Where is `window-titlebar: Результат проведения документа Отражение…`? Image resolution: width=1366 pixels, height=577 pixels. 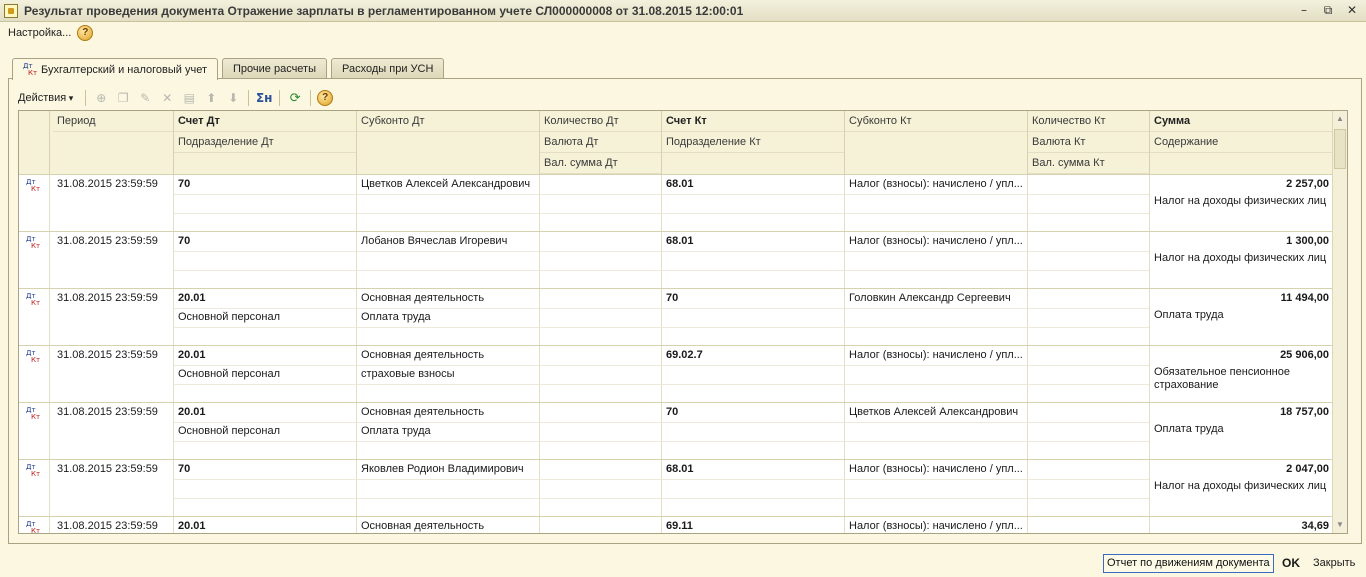
window-titlebar: Результат проведения документа Отражение… is located at coordinates (683, 11).